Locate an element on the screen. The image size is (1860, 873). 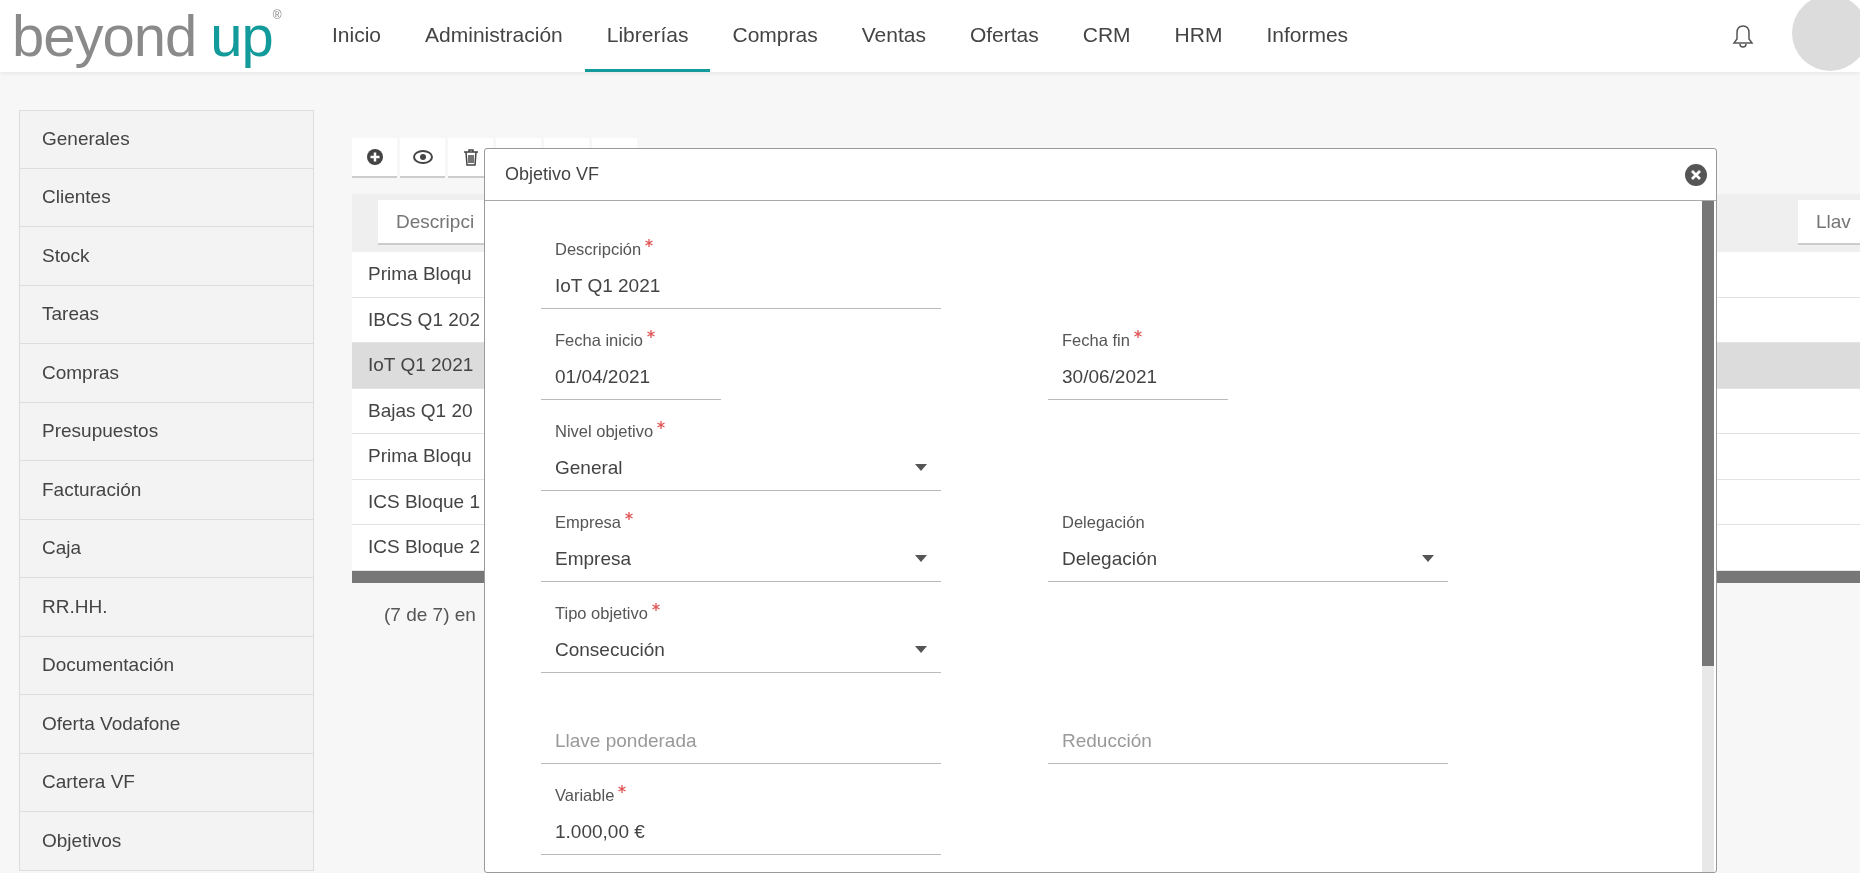
add-button is located at coordinates (374, 158).